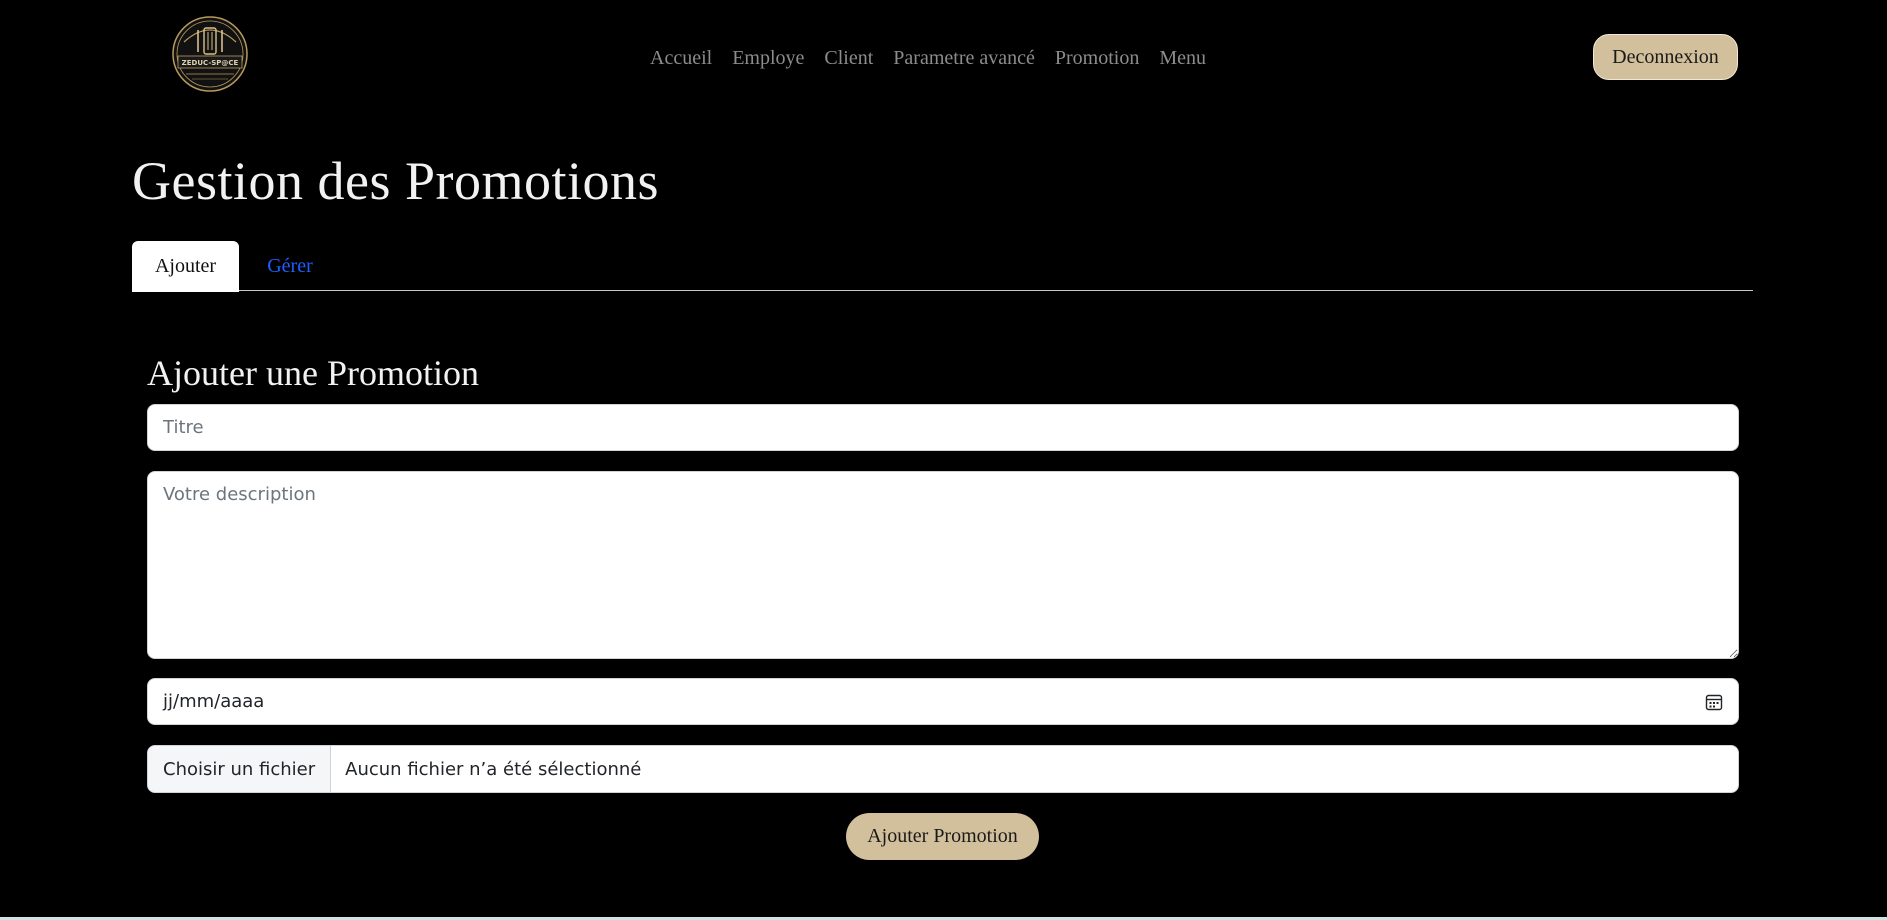 The height and width of the screenshot is (920, 1887). Describe the element at coordinates (942, 266) in the screenshot. I see `tab-bar: Ajouter Gérer` at that location.